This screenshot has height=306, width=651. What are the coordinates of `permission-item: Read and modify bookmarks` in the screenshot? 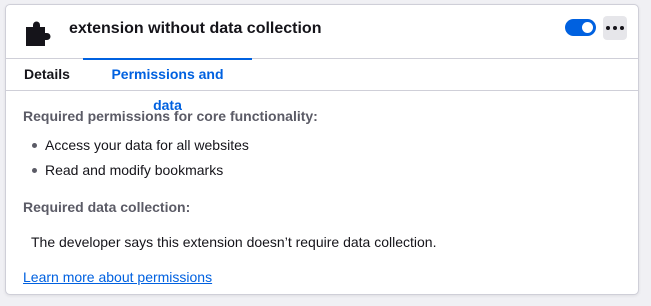 It's located at (136, 173).